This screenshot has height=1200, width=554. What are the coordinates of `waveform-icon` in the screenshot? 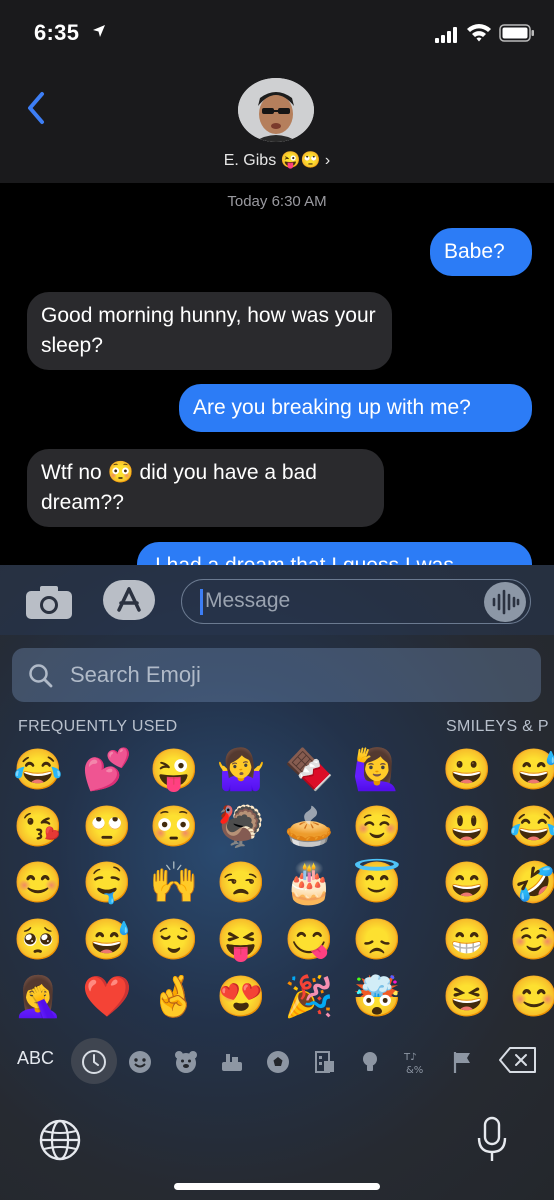 It's located at (506, 602).